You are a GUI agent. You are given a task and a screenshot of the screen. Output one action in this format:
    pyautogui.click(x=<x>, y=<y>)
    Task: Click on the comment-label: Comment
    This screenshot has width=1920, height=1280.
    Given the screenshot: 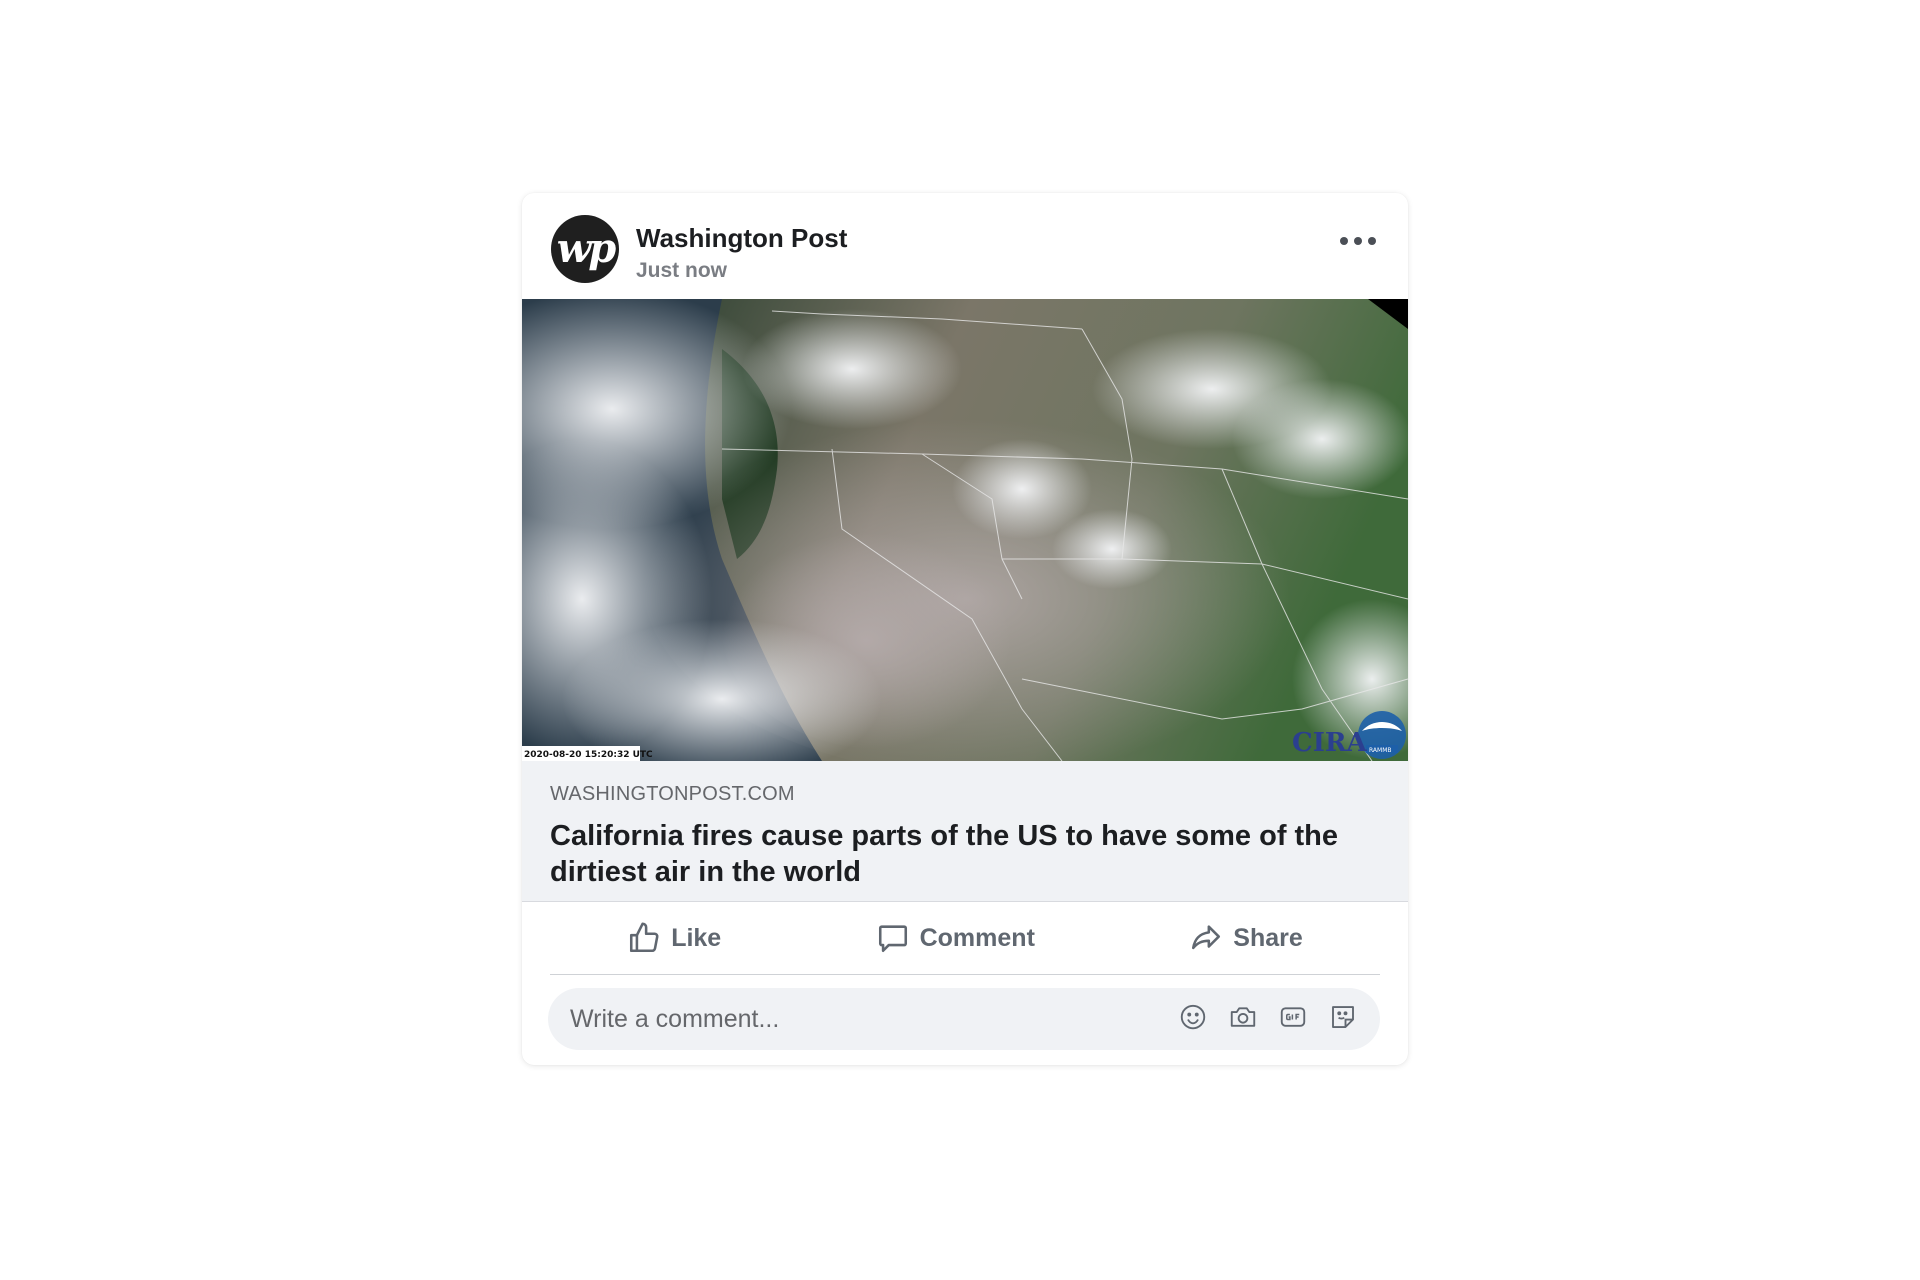 What is the action you would take?
    pyautogui.click(x=977, y=937)
    